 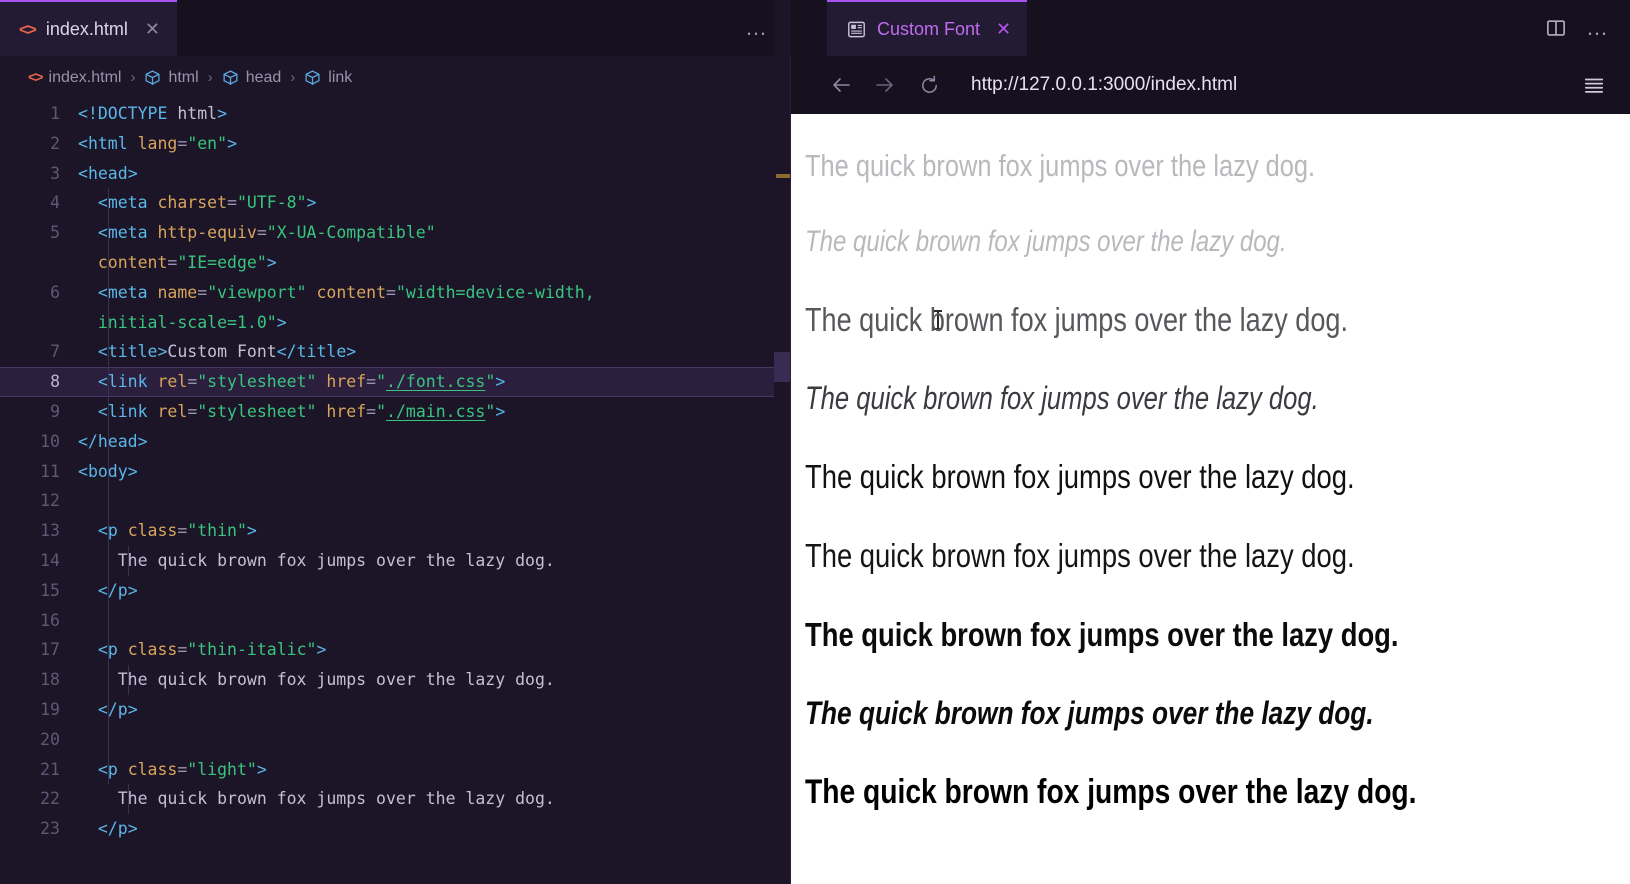 I want to click on code-token-text: html, so click(x=197, y=113).